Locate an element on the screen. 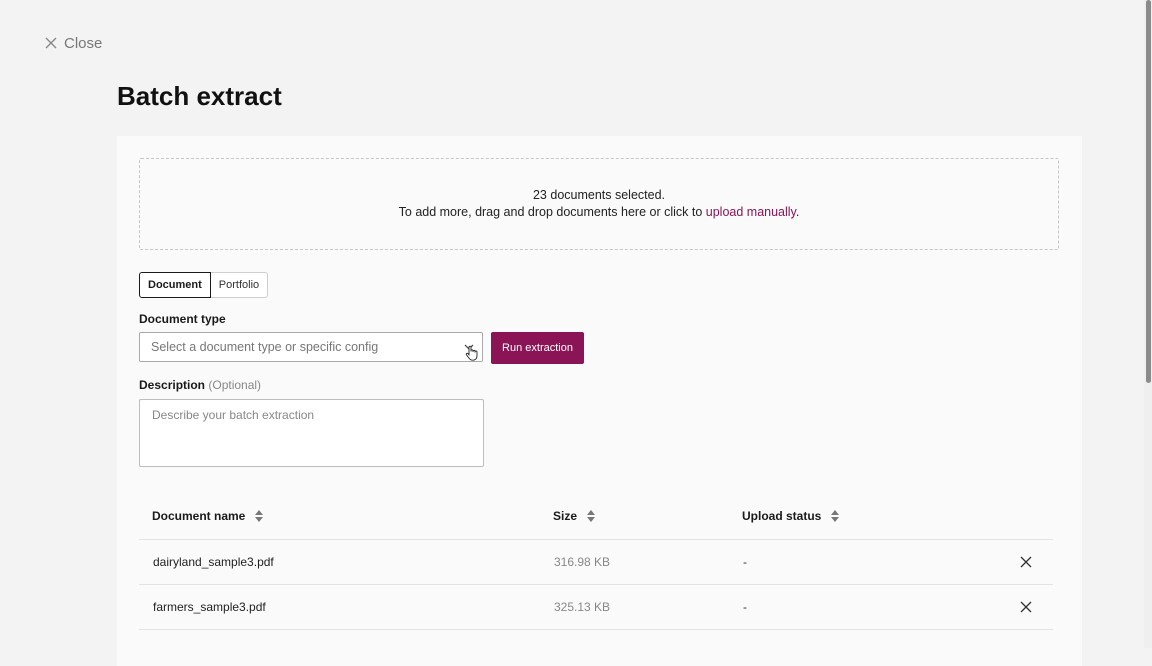  row-size: 316.98 KB is located at coordinates (582, 562).